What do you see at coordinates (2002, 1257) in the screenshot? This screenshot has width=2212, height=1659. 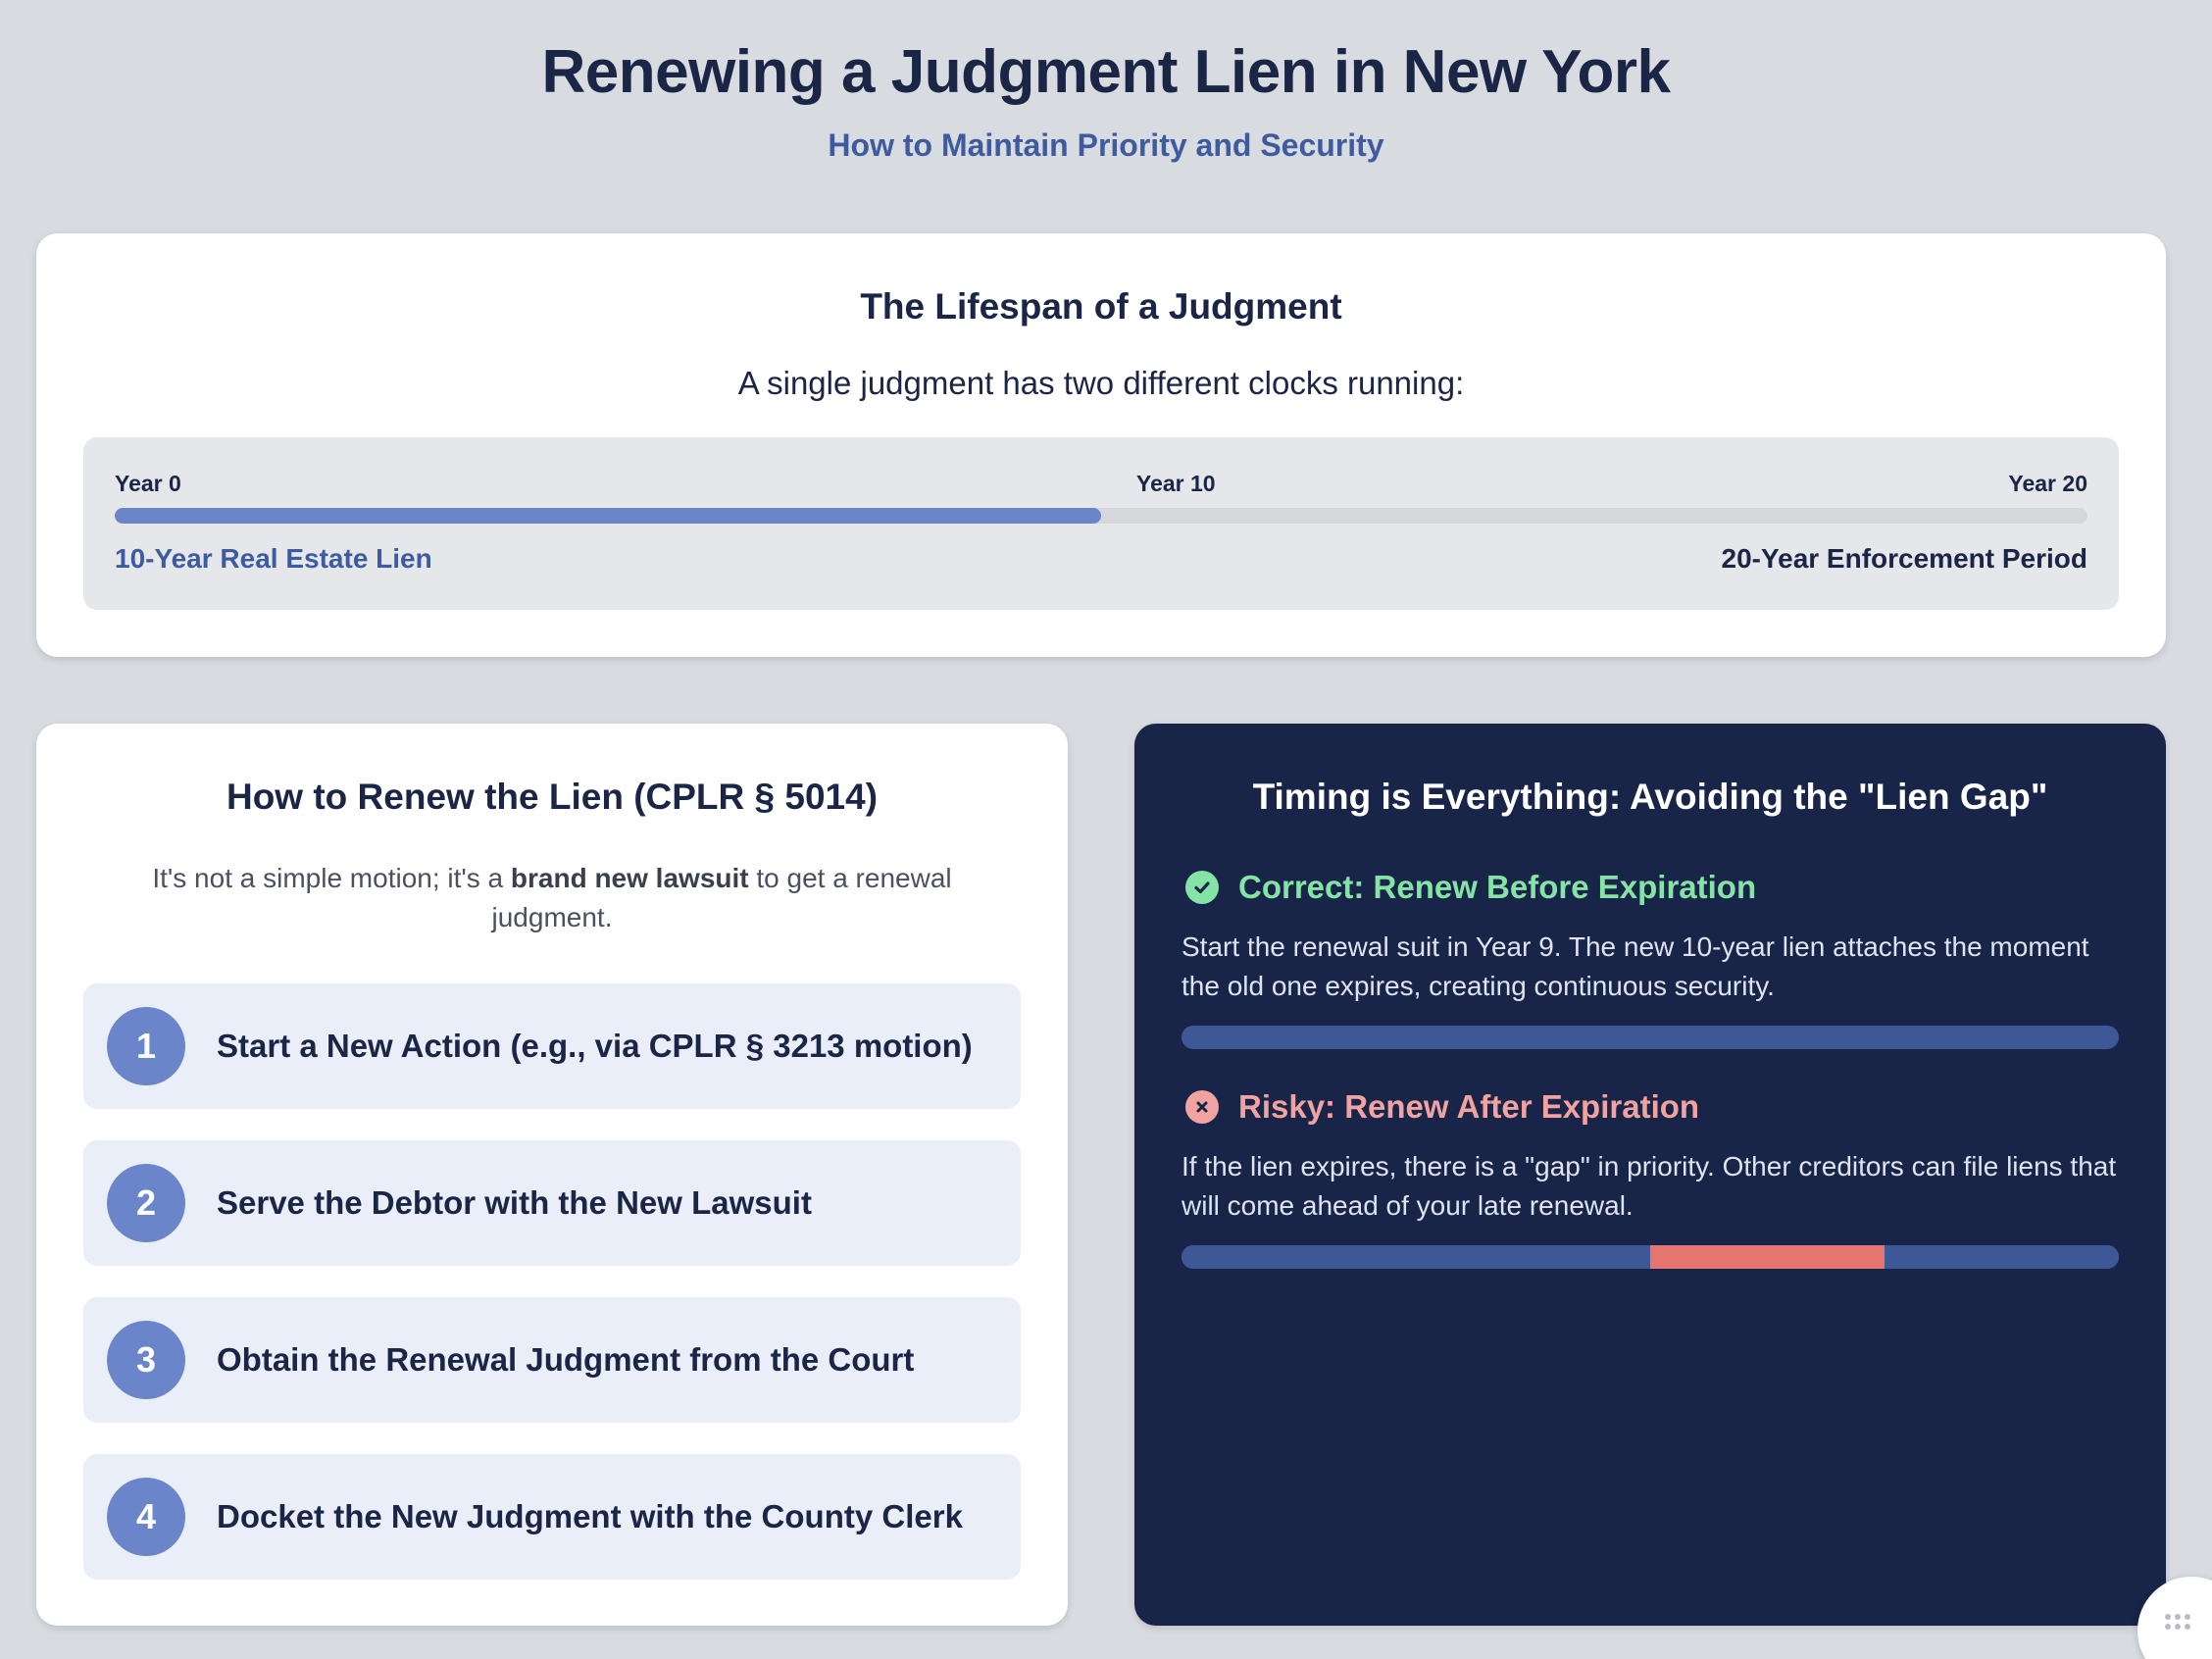 I see `late-renewal-segment` at bounding box center [2002, 1257].